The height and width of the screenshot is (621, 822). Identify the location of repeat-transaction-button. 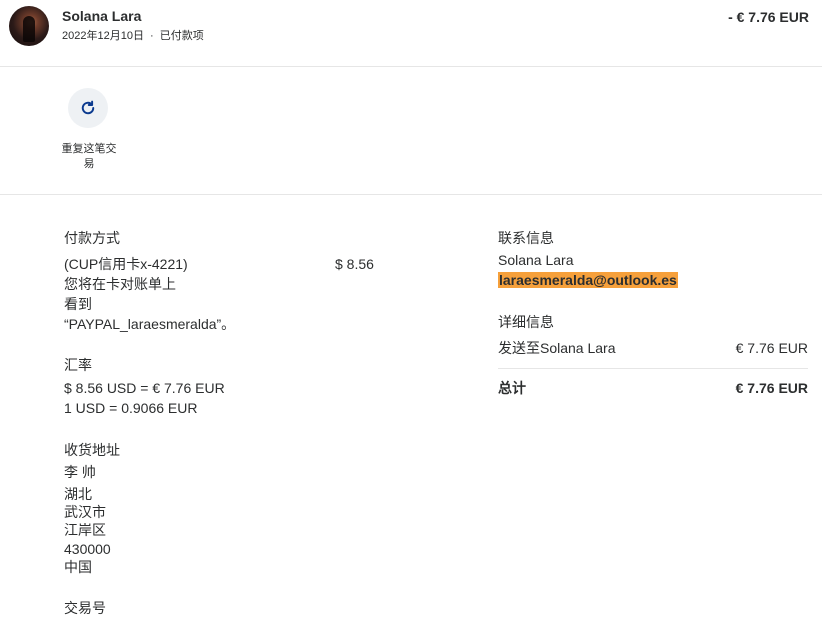
(88, 108).